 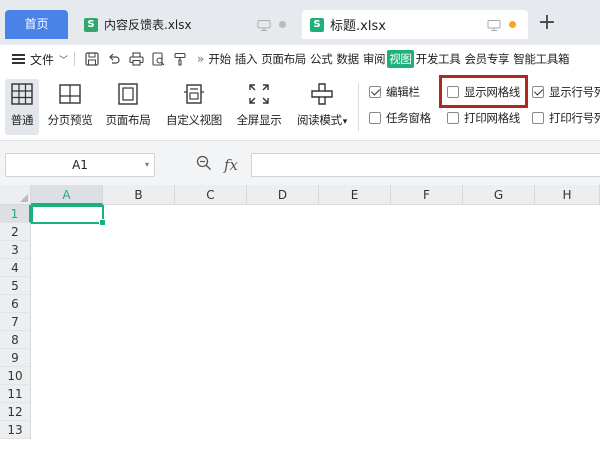 What do you see at coordinates (283, 59) in the screenshot?
I see `tab-page-layout: 页面布局` at bounding box center [283, 59].